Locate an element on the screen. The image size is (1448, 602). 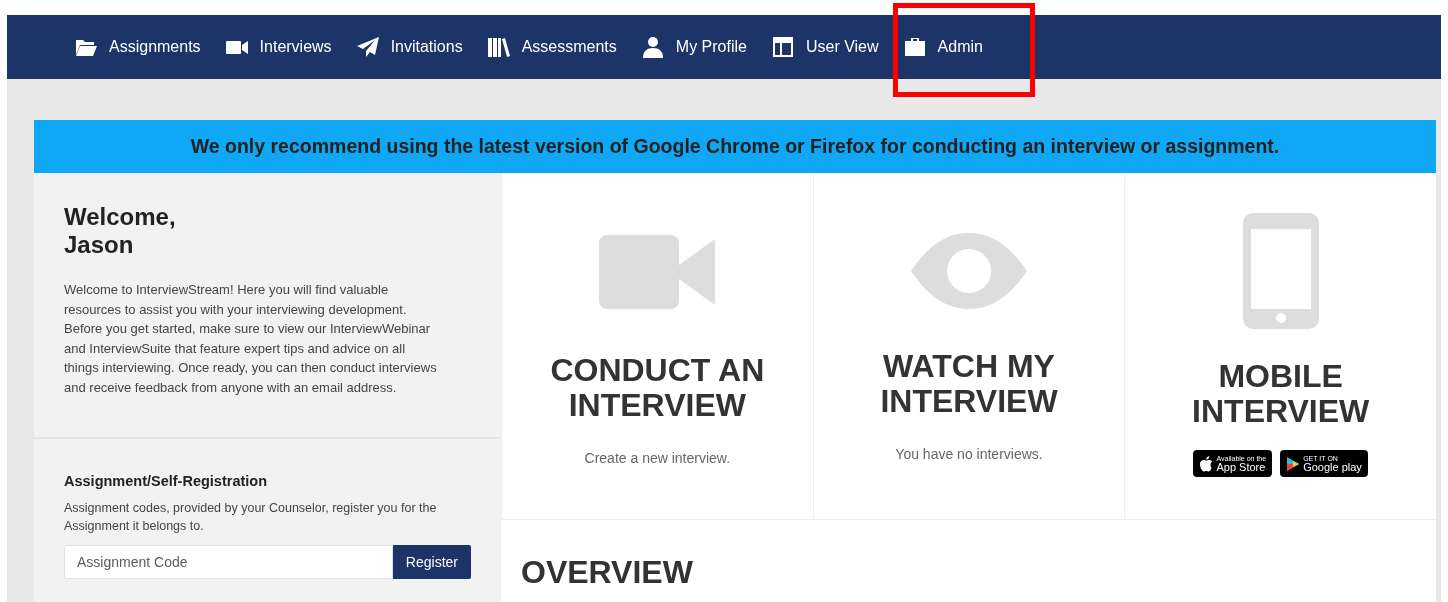
welcome-text: Welcome to InterviewStream! Here you will find valuable resources to assist you with your interviewing development. Before you get started, make sure to view our InterviewWebinar and InterviewSuite that feature expert tips and advice on all things interviewing. Once ready, you can then conduct interviews and receive feedback from anyone with an email address. is located at coordinates (251, 339).